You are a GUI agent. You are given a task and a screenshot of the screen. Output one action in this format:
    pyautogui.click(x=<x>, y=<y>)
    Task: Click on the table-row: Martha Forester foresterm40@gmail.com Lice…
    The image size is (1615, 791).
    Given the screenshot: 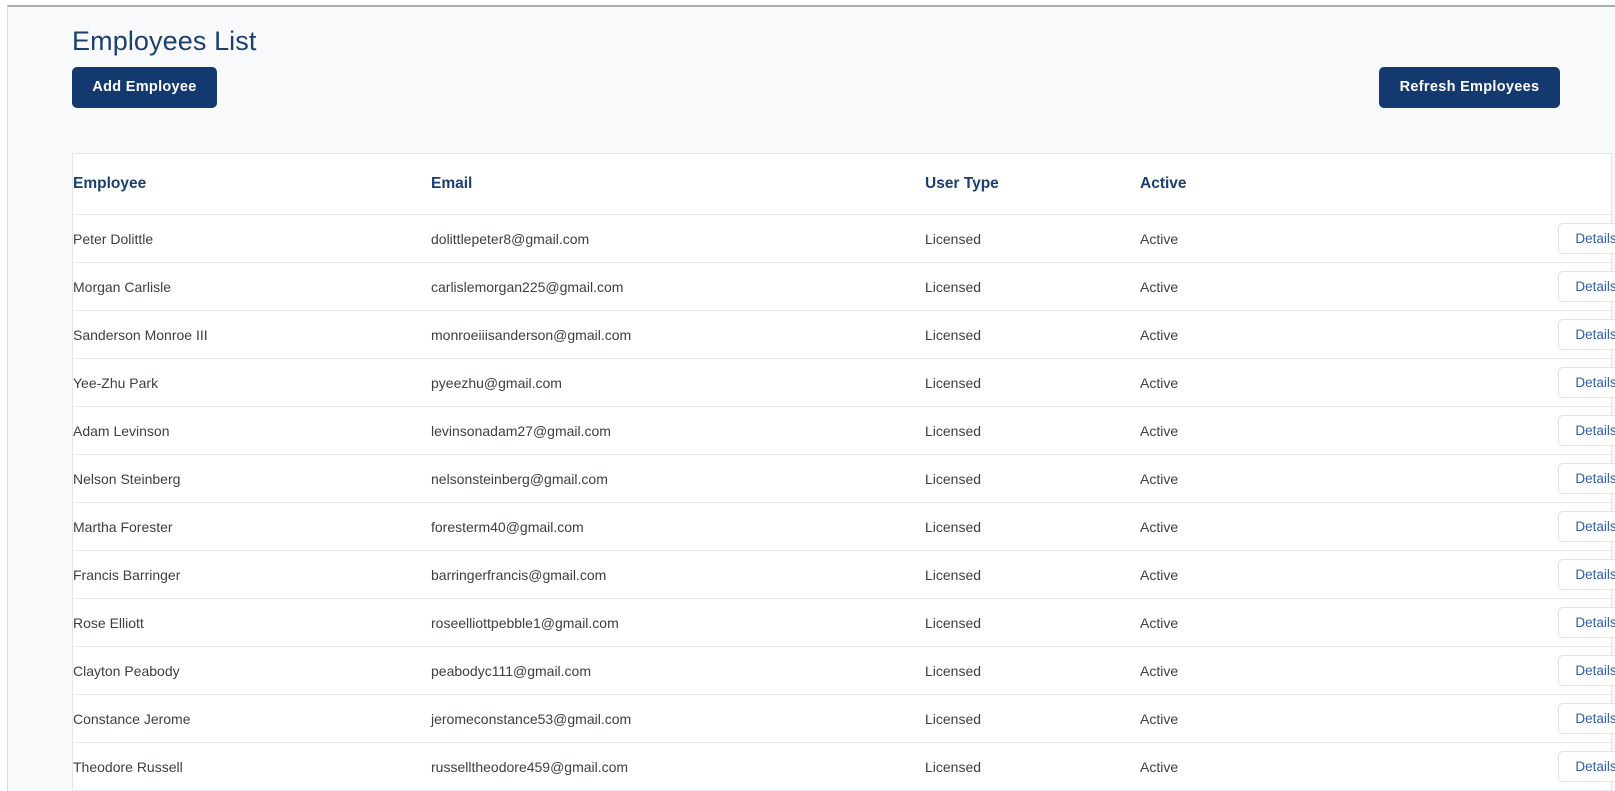 What is the action you would take?
    pyautogui.click(x=844, y=526)
    